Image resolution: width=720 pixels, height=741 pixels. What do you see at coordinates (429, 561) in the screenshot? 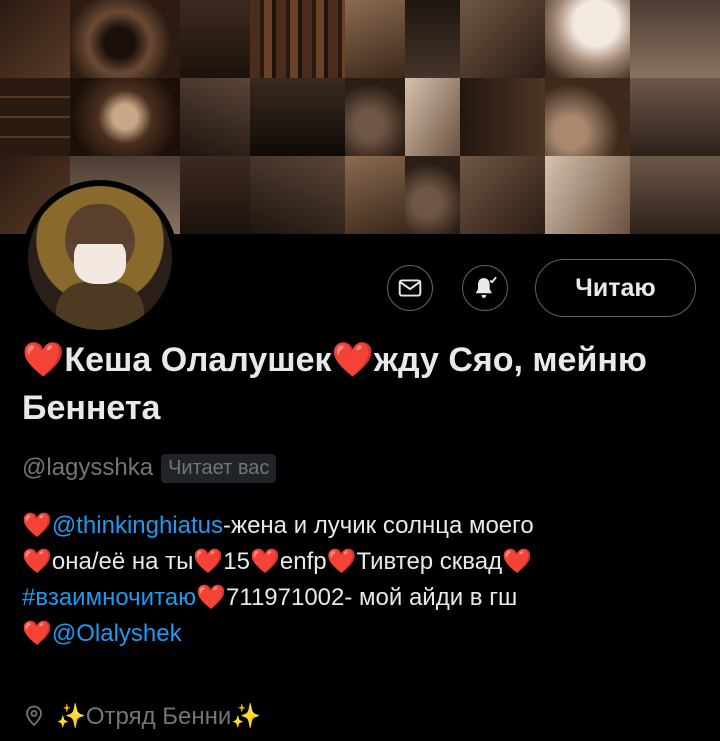
I see `bio-text: Тивтер сквад` at bounding box center [429, 561].